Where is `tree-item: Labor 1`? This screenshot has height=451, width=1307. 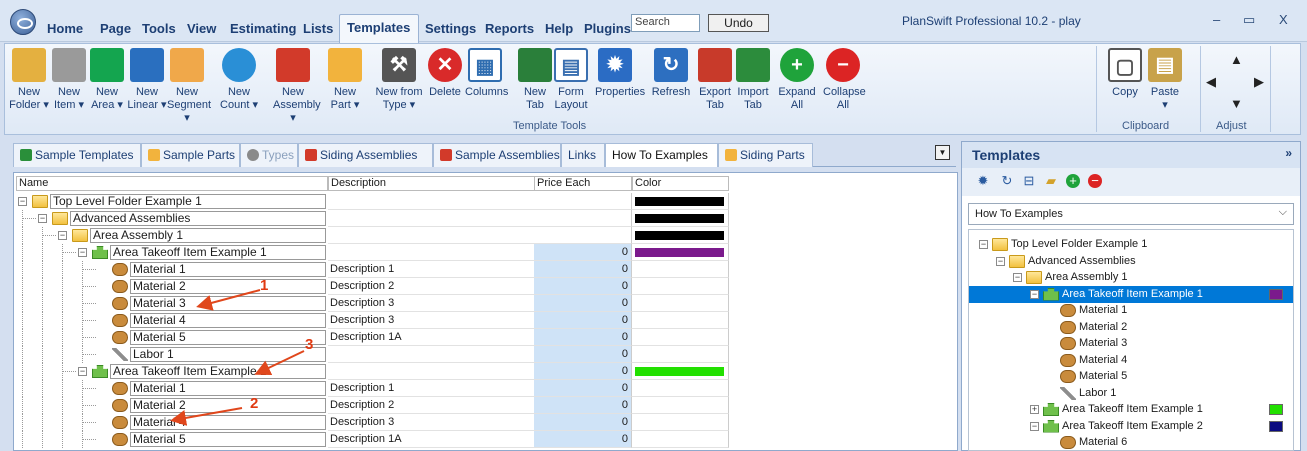 tree-item: Labor 1 is located at coordinates (1131, 393).